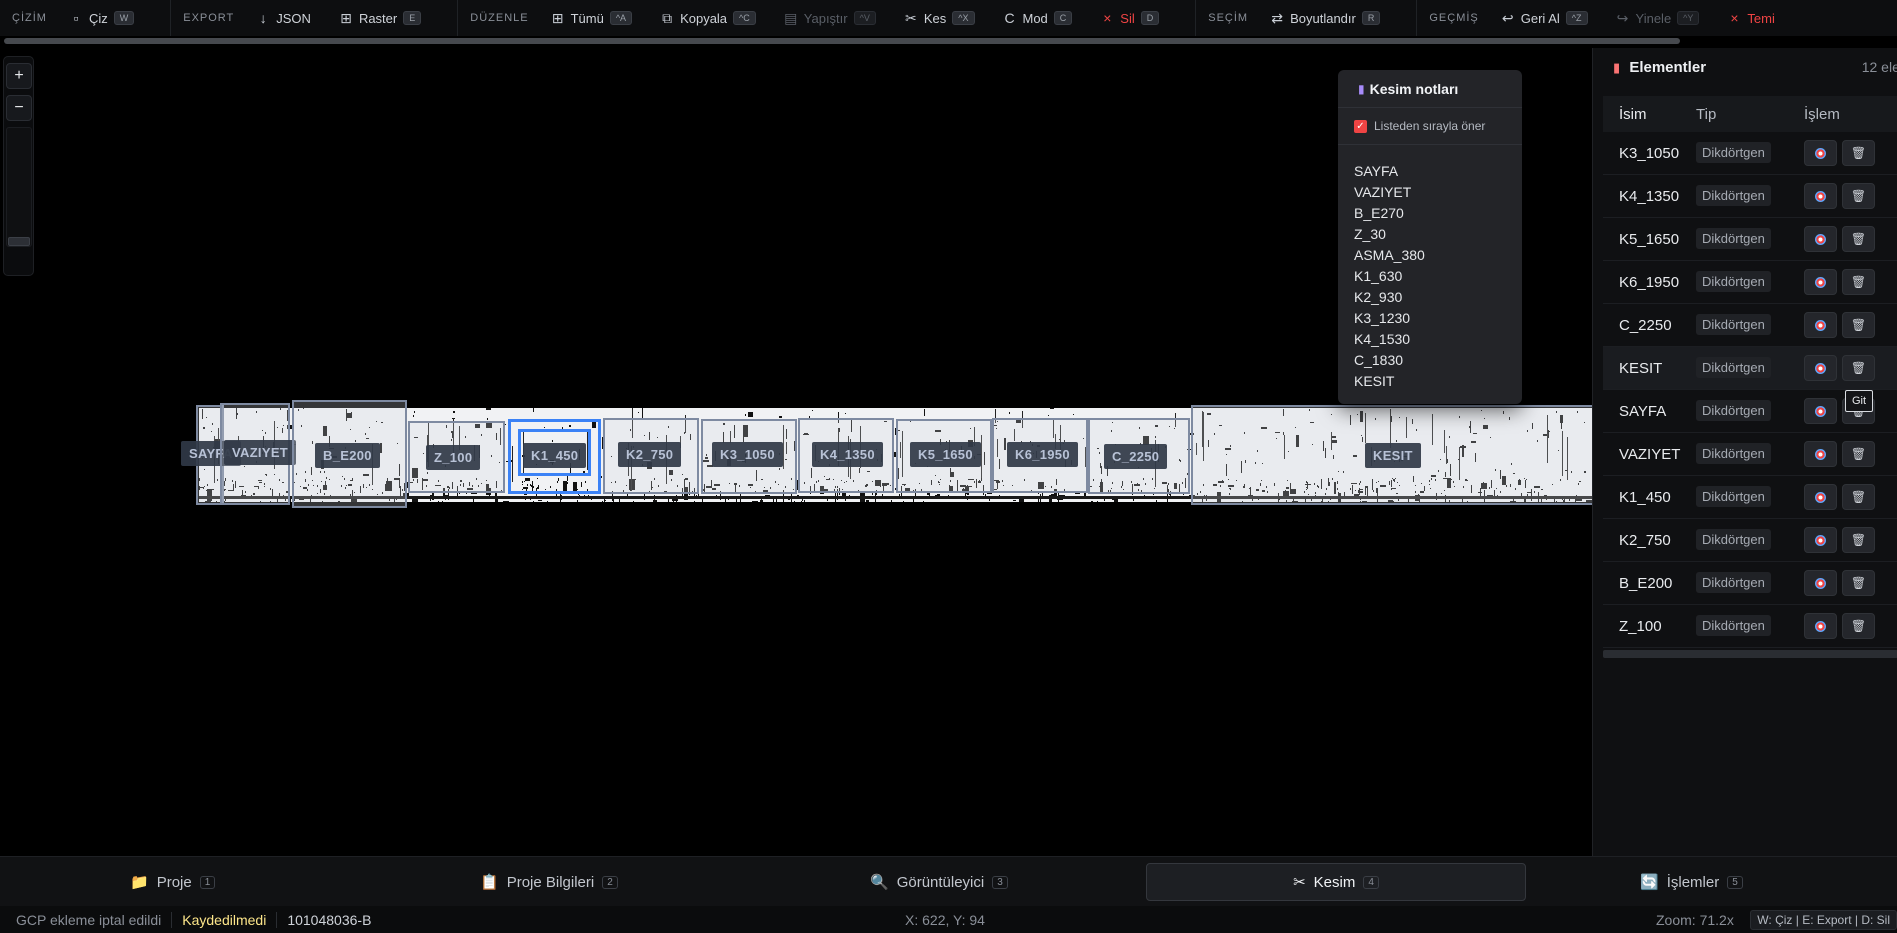  I want to click on cut-note-item: VAZIYET, so click(1383, 192).